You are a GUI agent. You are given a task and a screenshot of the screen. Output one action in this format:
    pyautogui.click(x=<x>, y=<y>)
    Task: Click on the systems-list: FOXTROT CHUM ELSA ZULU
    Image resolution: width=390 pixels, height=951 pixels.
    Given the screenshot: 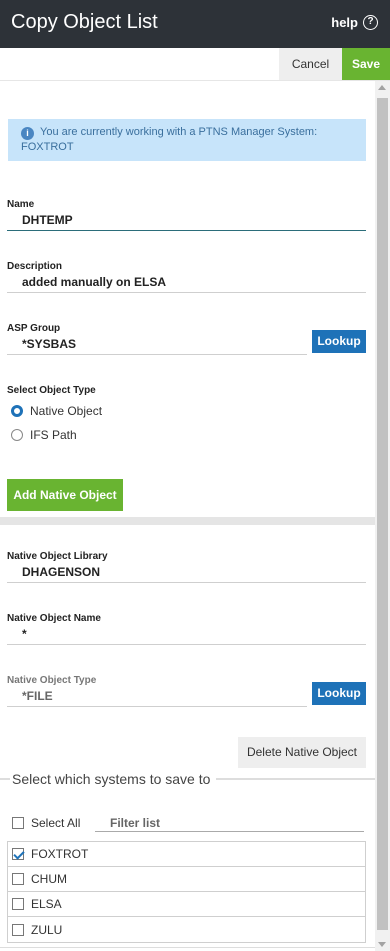 What is the action you would take?
    pyautogui.click(x=186, y=892)
    